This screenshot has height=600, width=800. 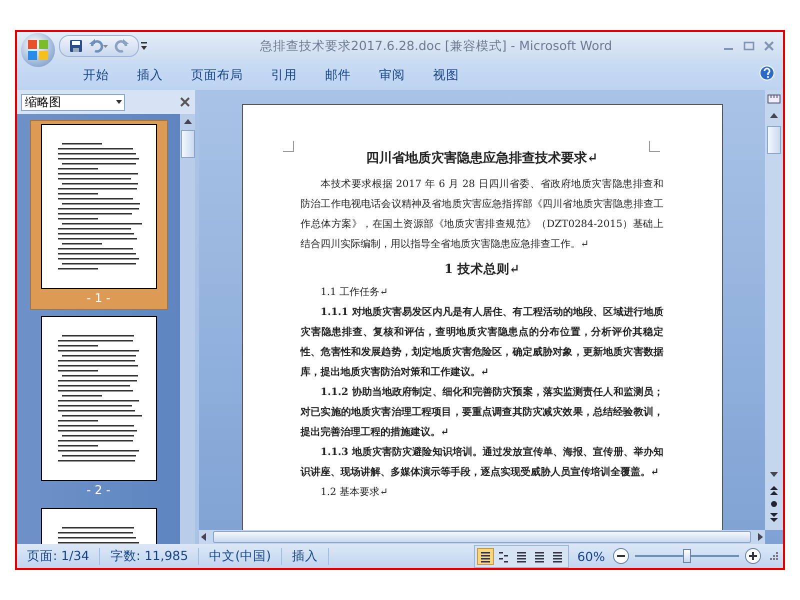 What do you see at coordinates (204, 537) in the screenshot?
I see `scroll-left-icon` at bounding box center [204, 537].